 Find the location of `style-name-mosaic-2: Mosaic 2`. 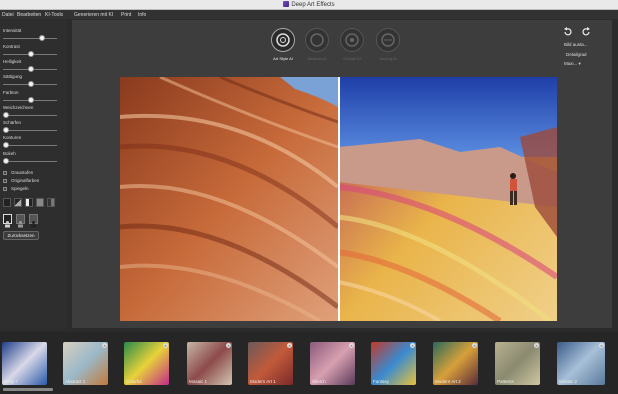

style-name-mosaic-2: Mosaic 2 is located at coordinates (568, 381).